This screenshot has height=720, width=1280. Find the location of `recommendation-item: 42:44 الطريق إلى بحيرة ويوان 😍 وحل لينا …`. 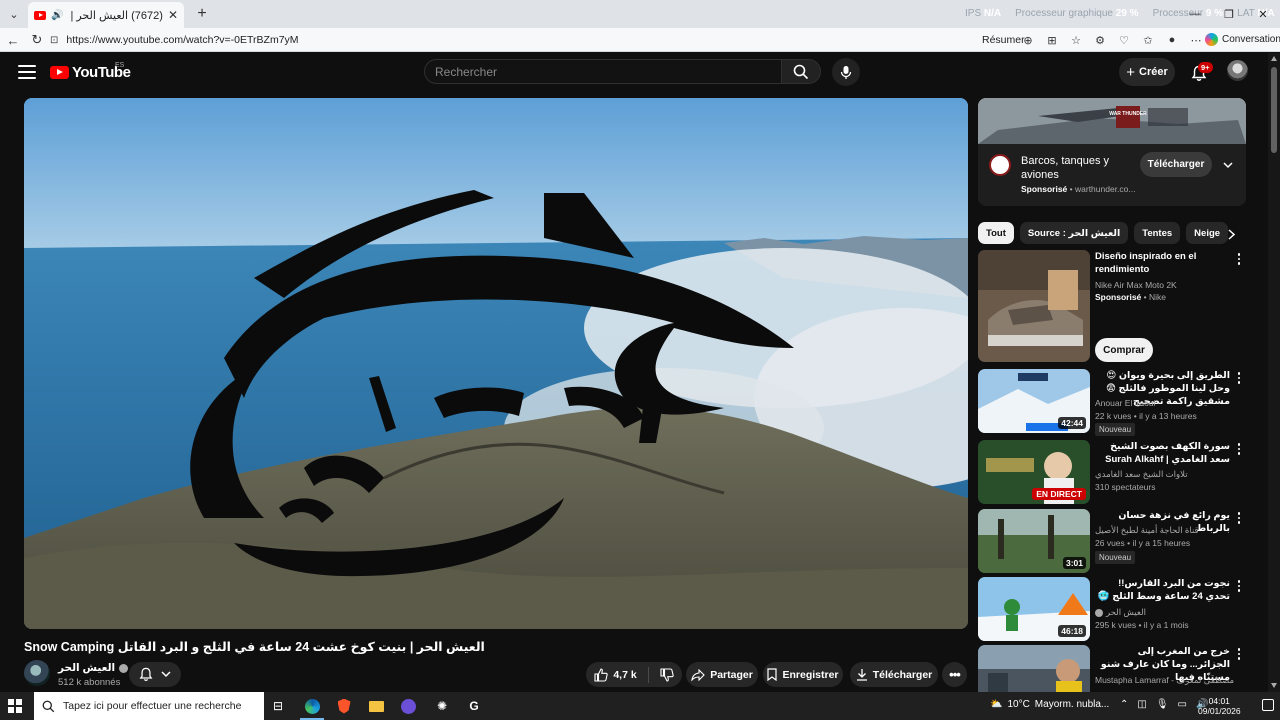

recommendation-item: 42:44 الطريق إلى بحيرة ويوان 😍 وحل لينا … is located at coordinates (1112, 402).